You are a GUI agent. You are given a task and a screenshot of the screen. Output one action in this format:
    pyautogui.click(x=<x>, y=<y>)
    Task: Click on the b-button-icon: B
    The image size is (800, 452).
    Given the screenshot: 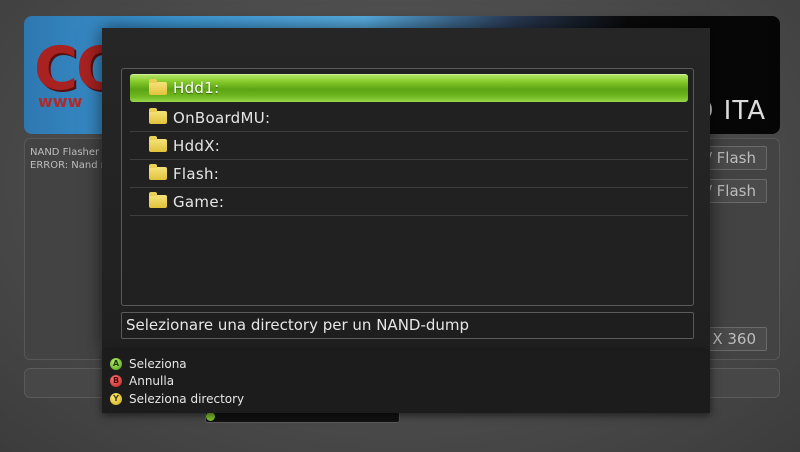 What is the action you would take?
    pyautogui.click(x=116, y=380)
    